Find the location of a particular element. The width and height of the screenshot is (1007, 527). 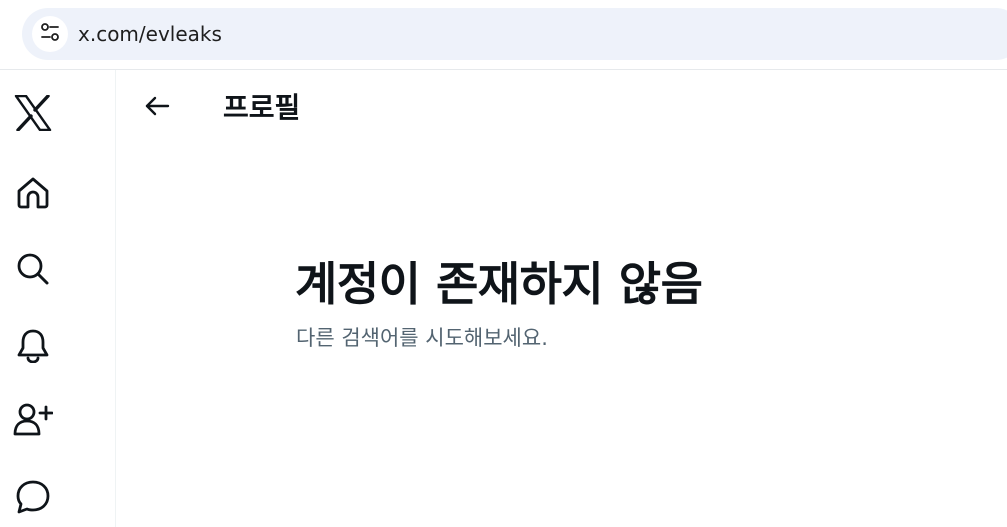

nav-home-button is located at coordinates (33, 193).